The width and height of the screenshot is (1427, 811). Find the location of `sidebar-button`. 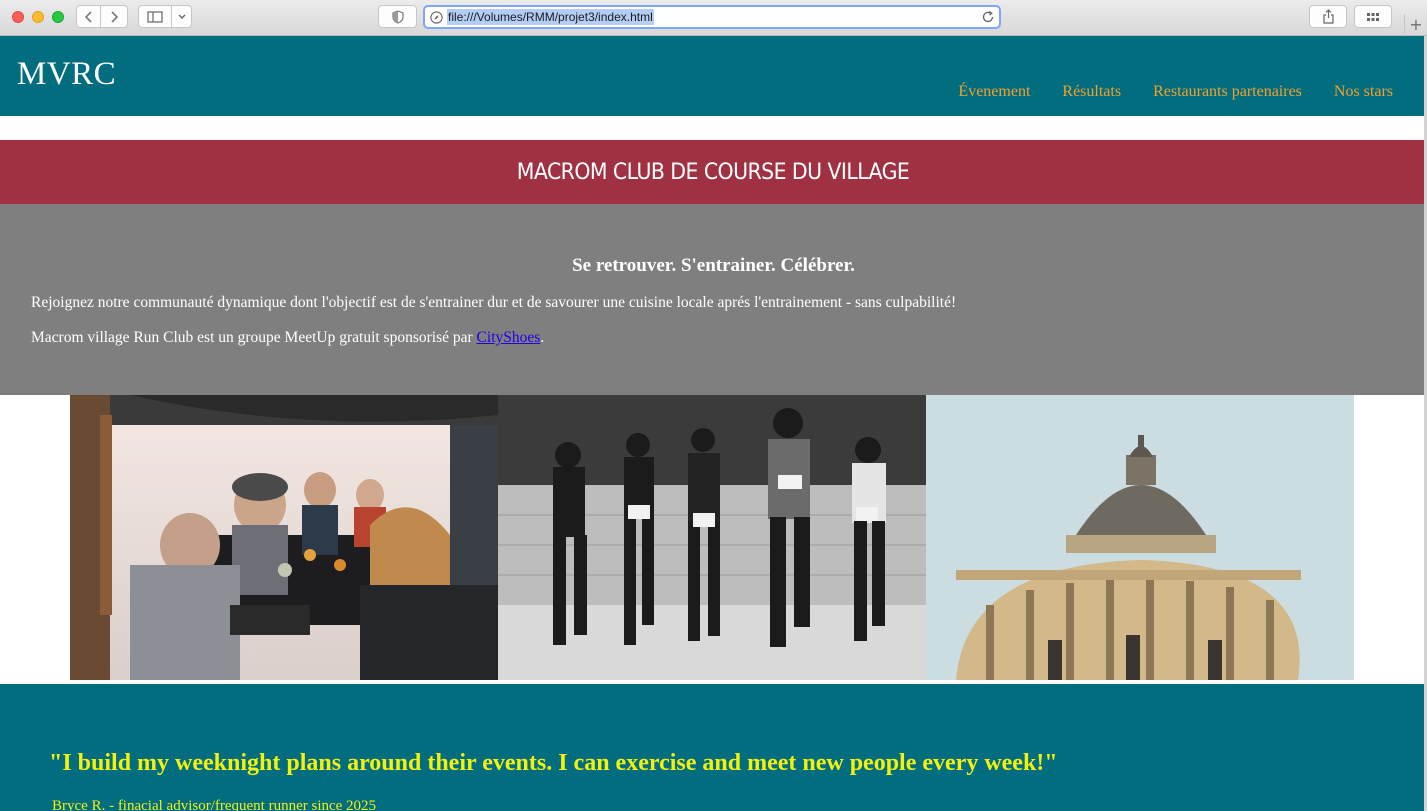

sidebar-button is located at coordinates (155, 16).